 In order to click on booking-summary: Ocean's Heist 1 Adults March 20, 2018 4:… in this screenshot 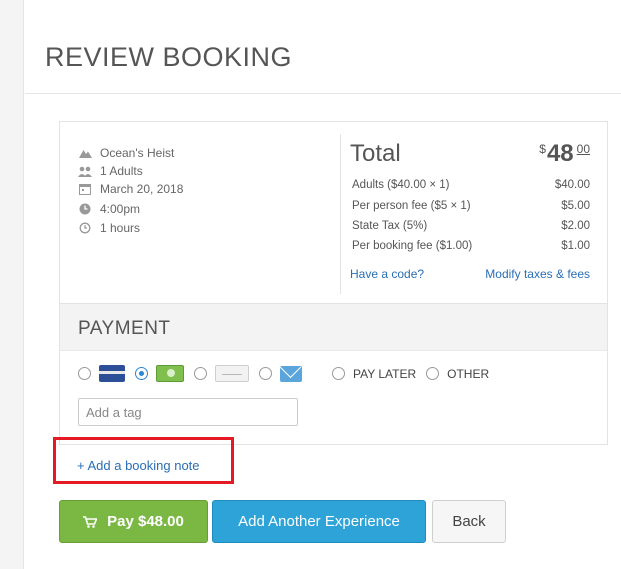, I will do `click(200, 212)`.